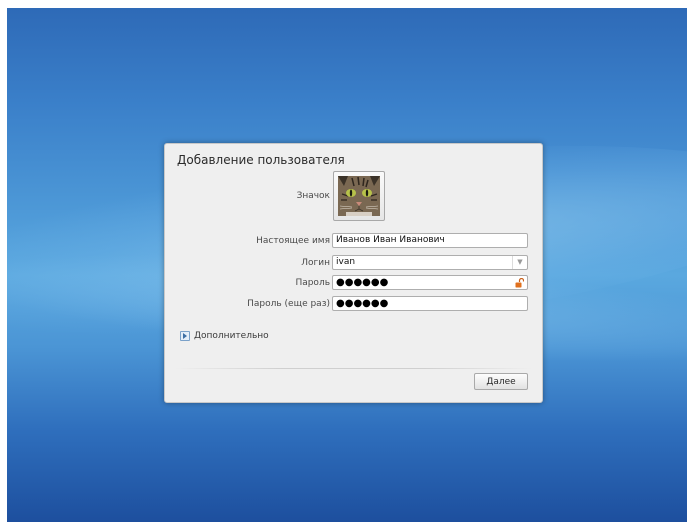  I want to click on cat-avatar-icon, so click(359, 196).